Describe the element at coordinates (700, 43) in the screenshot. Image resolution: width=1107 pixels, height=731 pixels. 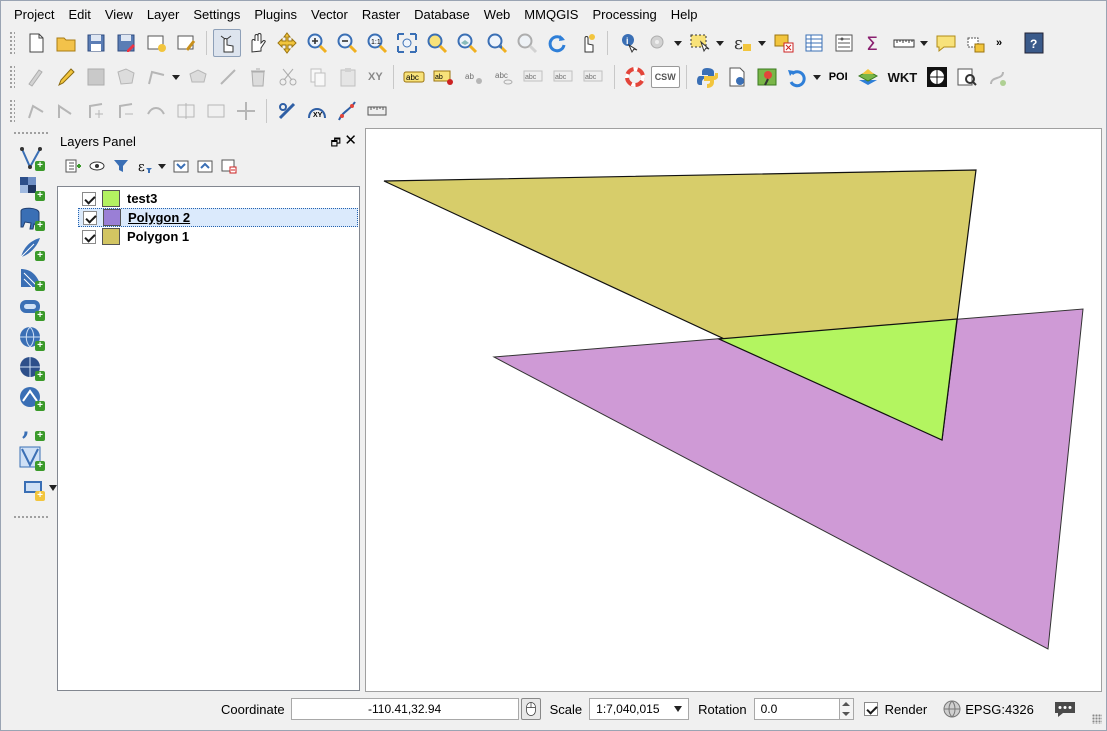
I see `select-features-button` at that location.